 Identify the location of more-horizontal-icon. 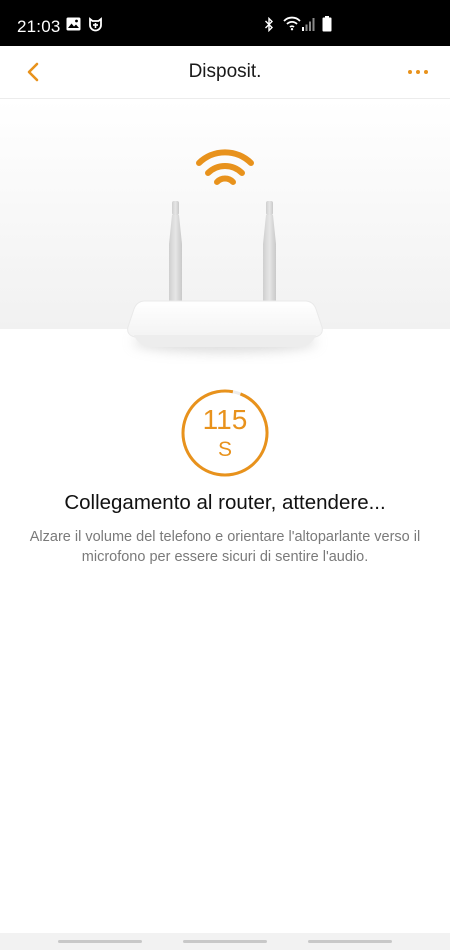
(418, 72).